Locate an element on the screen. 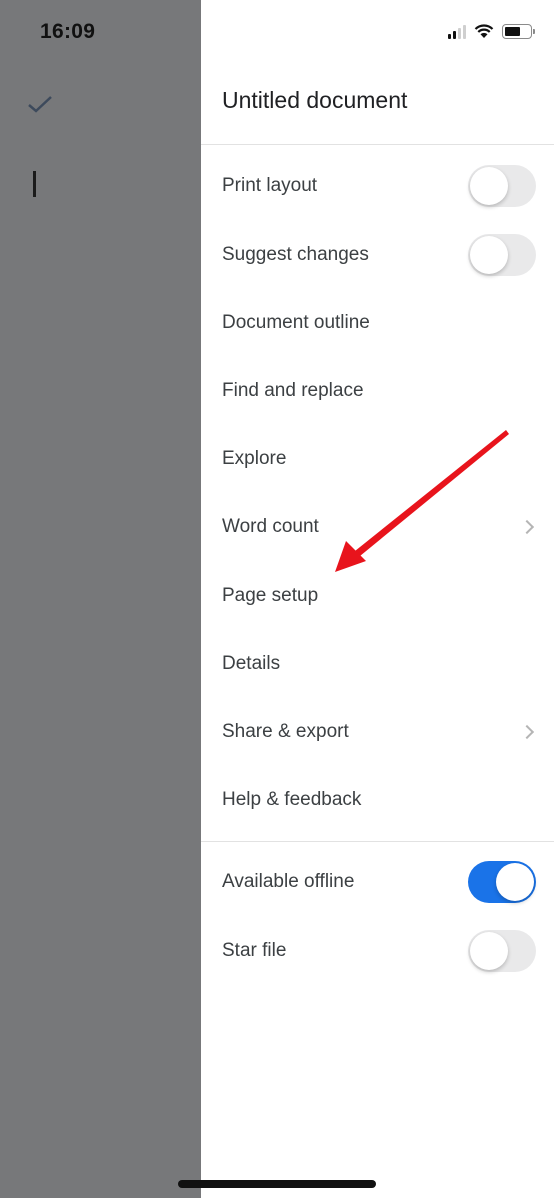  menu-label: Suggest changes is located at coordinates (295, 254).